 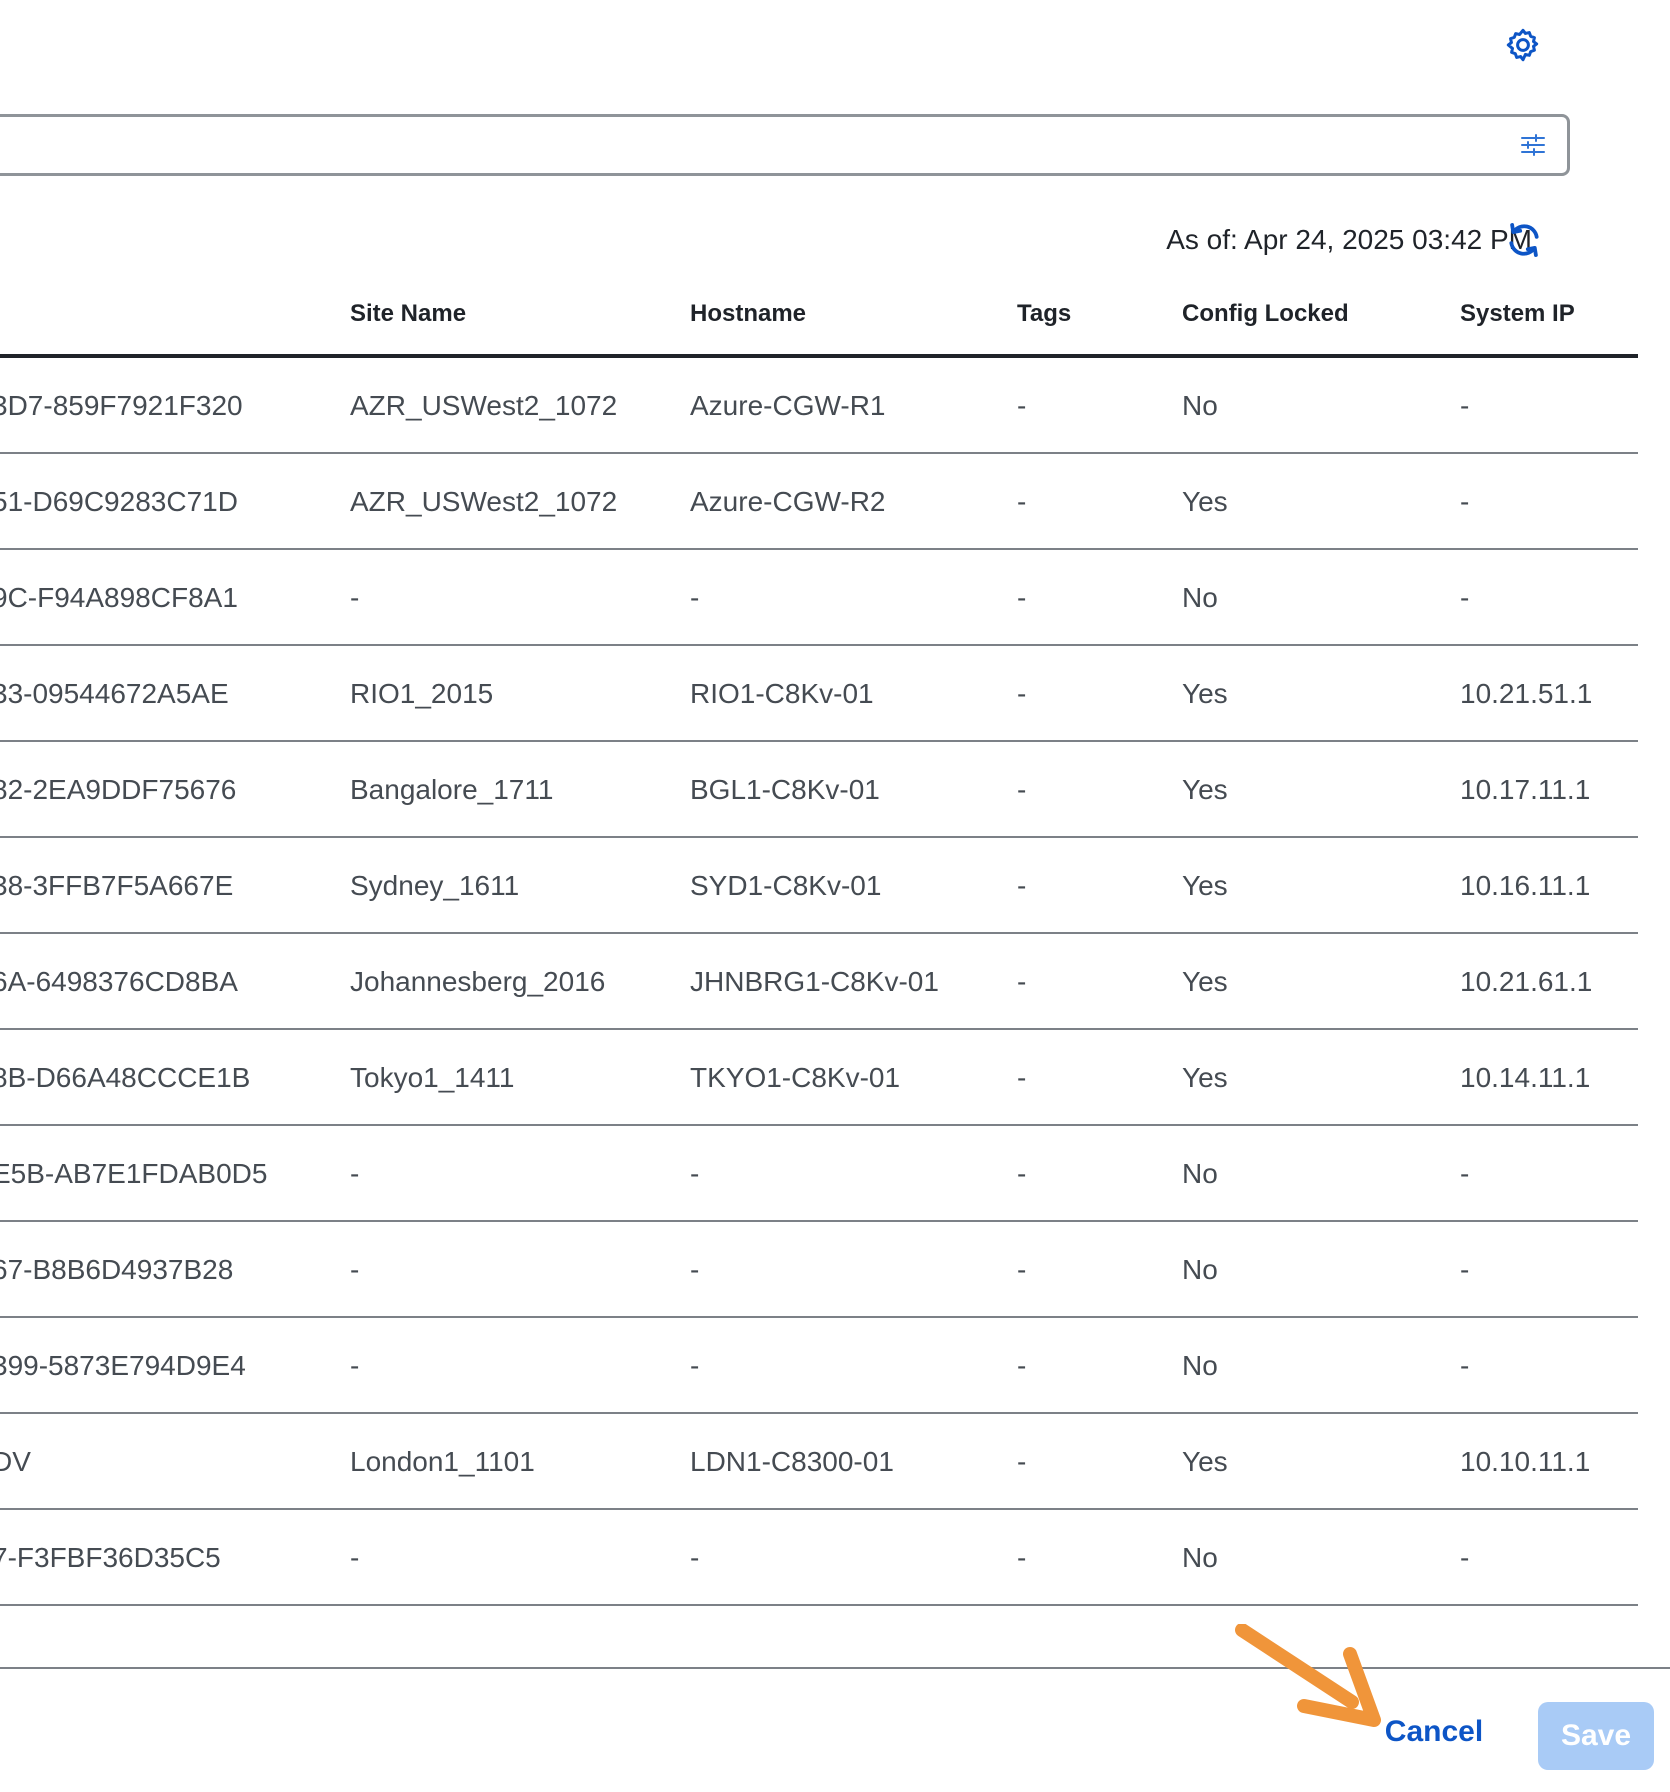 I want to click on system-ip-cell: 10.21.61.1, so click(x=1526, y=981).